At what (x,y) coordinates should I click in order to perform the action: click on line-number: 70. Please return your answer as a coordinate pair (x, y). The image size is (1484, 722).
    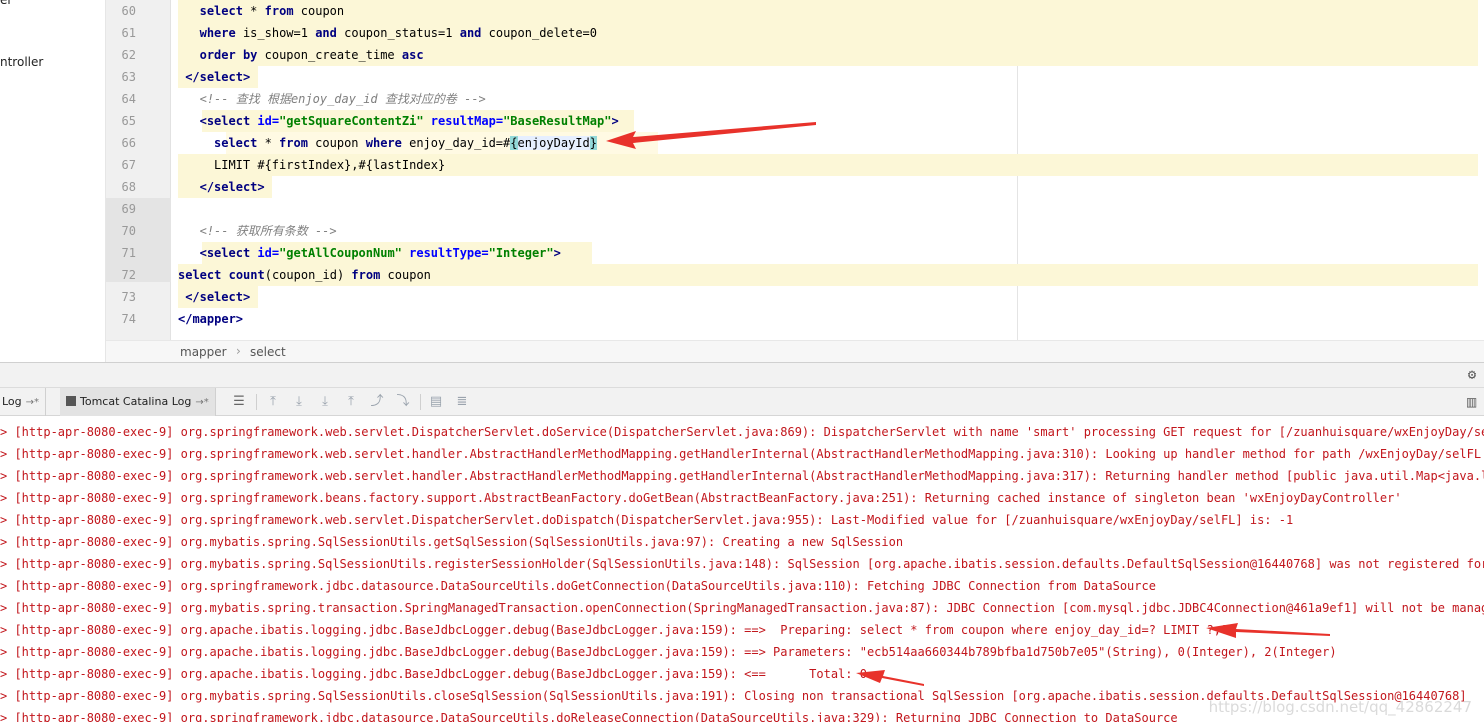
    Looking at the image, I should click on (128, 231).